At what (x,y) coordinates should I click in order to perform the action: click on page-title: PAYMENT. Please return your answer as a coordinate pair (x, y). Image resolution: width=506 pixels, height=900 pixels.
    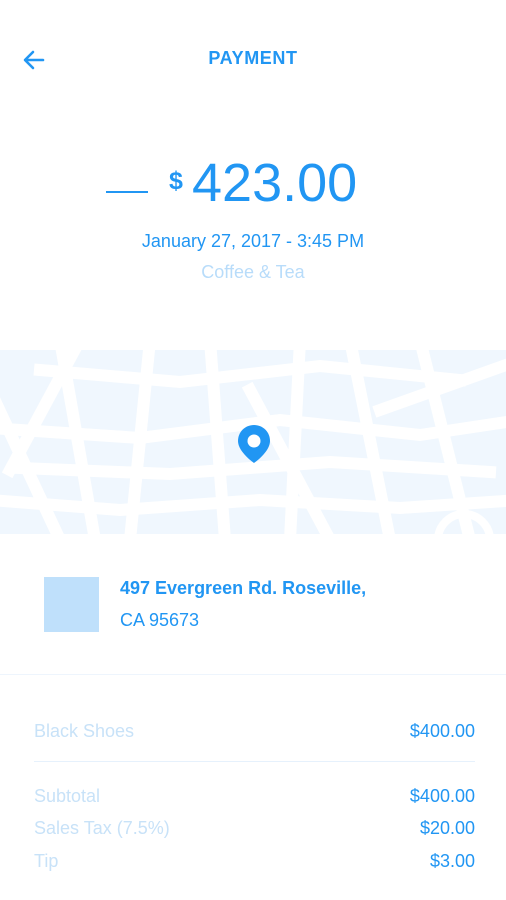
    Looking at the image, I should click on (253, 58).